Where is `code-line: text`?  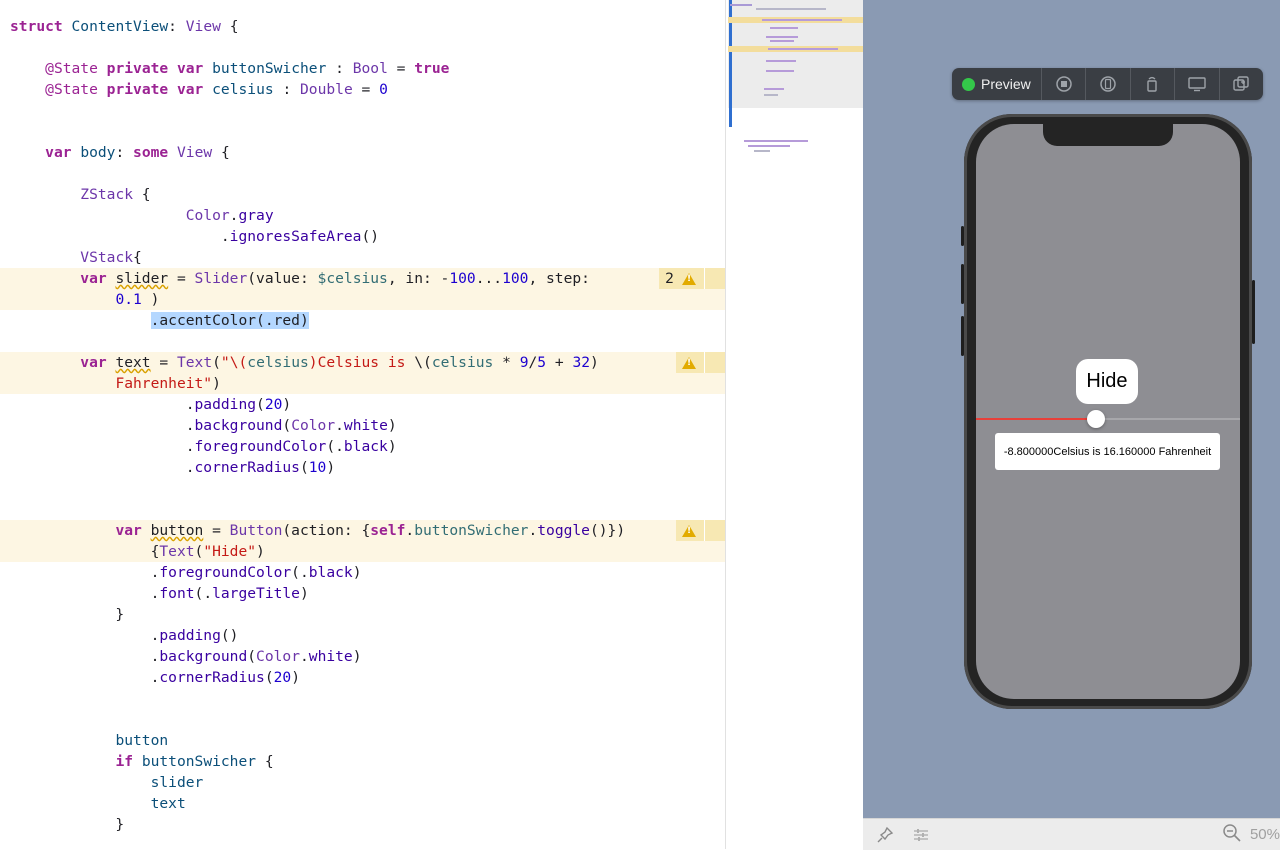 code-line: text is located at coordinates (362, 803).